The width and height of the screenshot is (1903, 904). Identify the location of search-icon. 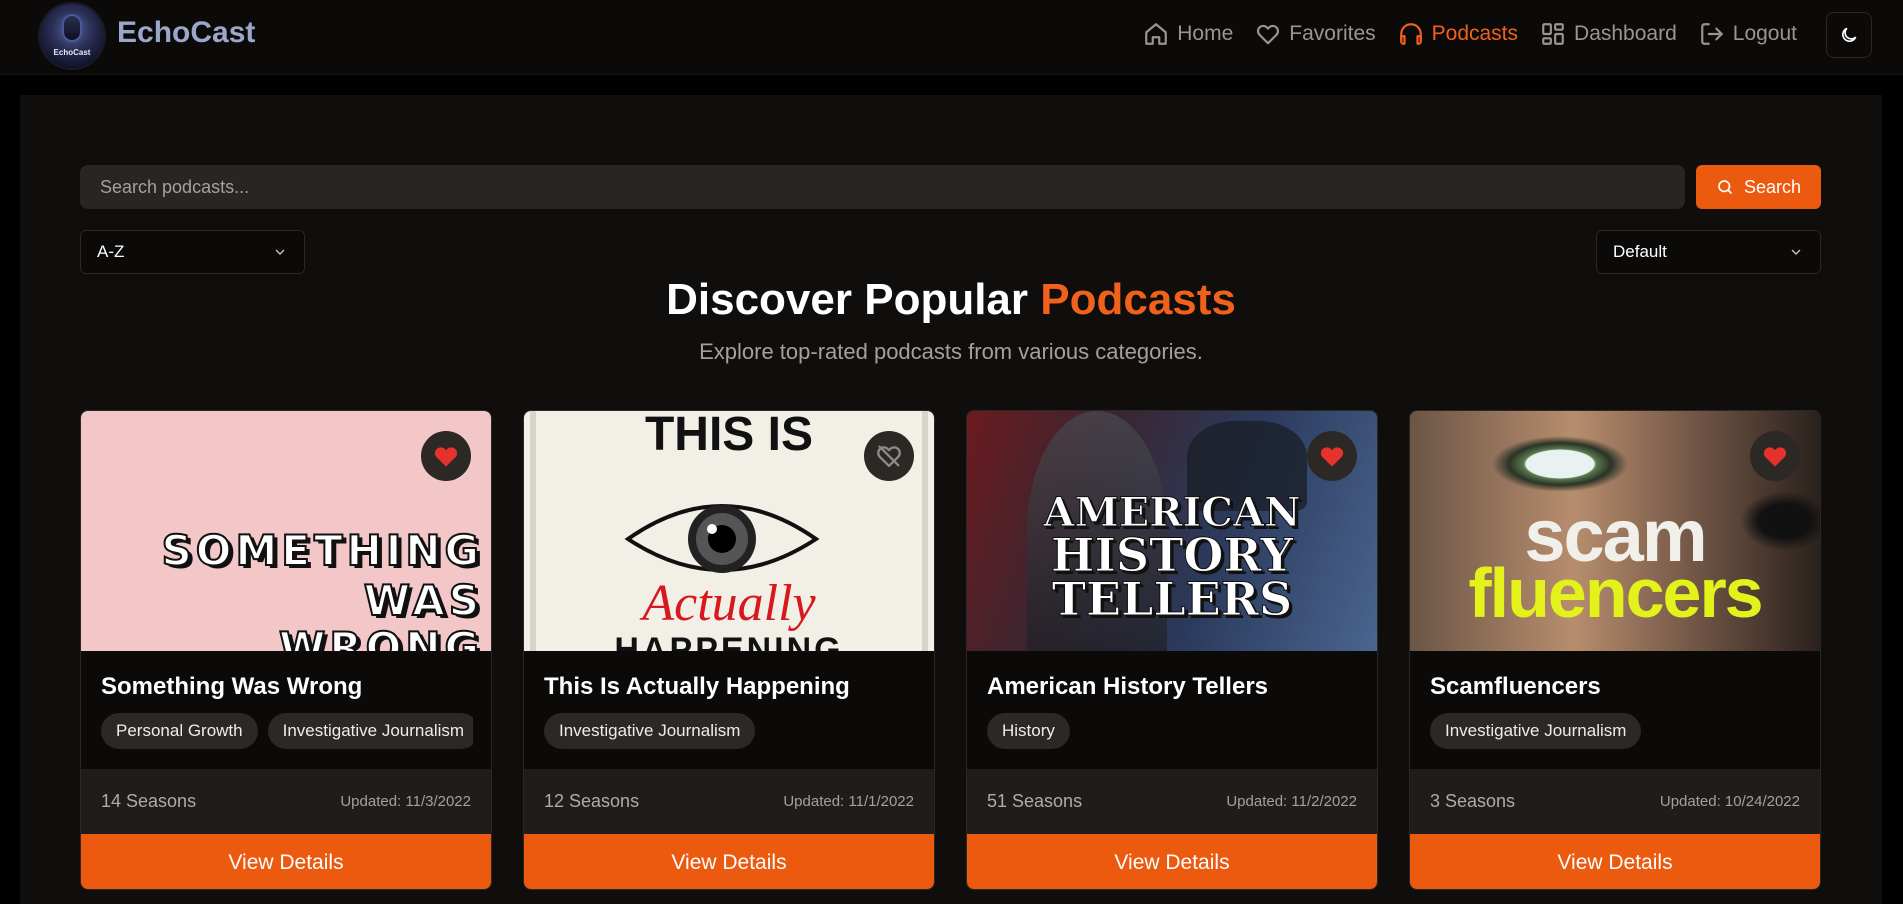
(1725, 187).